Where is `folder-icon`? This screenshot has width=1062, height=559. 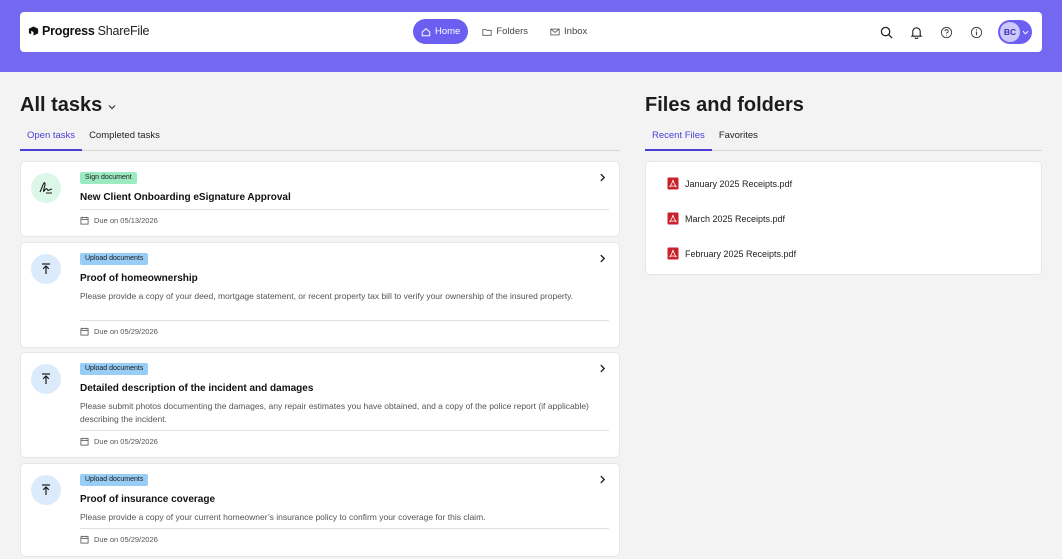 folder-icon is located at coordinates (487, 32).